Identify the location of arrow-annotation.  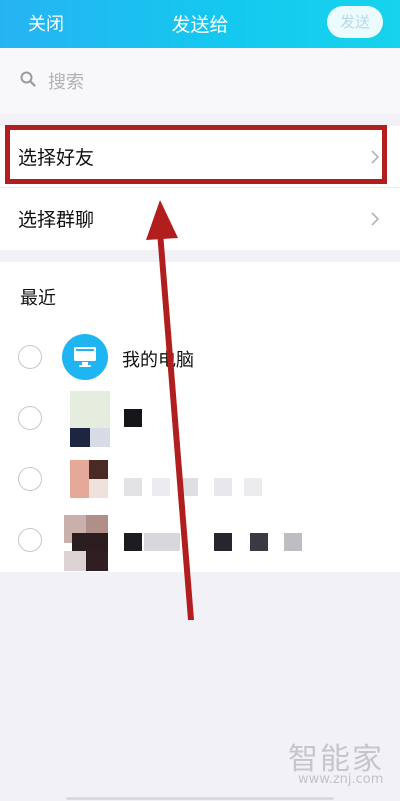
(170, 410).